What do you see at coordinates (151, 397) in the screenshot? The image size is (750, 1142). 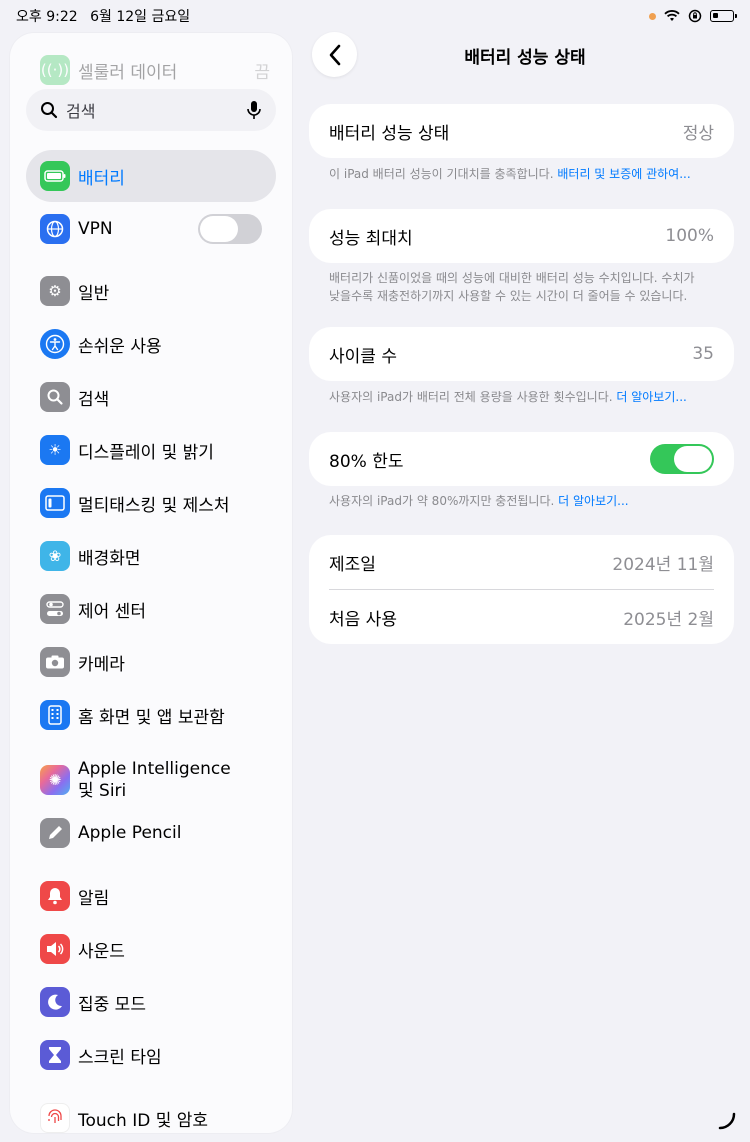 I see `sidebar-item-search: 검색` at bounding box center [151, 397].